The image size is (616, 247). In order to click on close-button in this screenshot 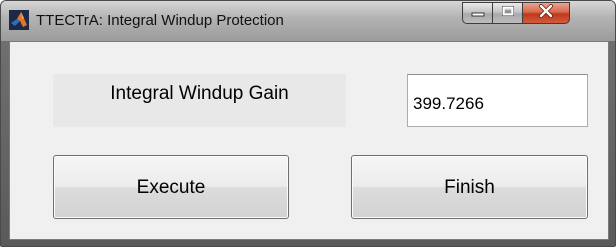, I will do `click(546, 13)`.